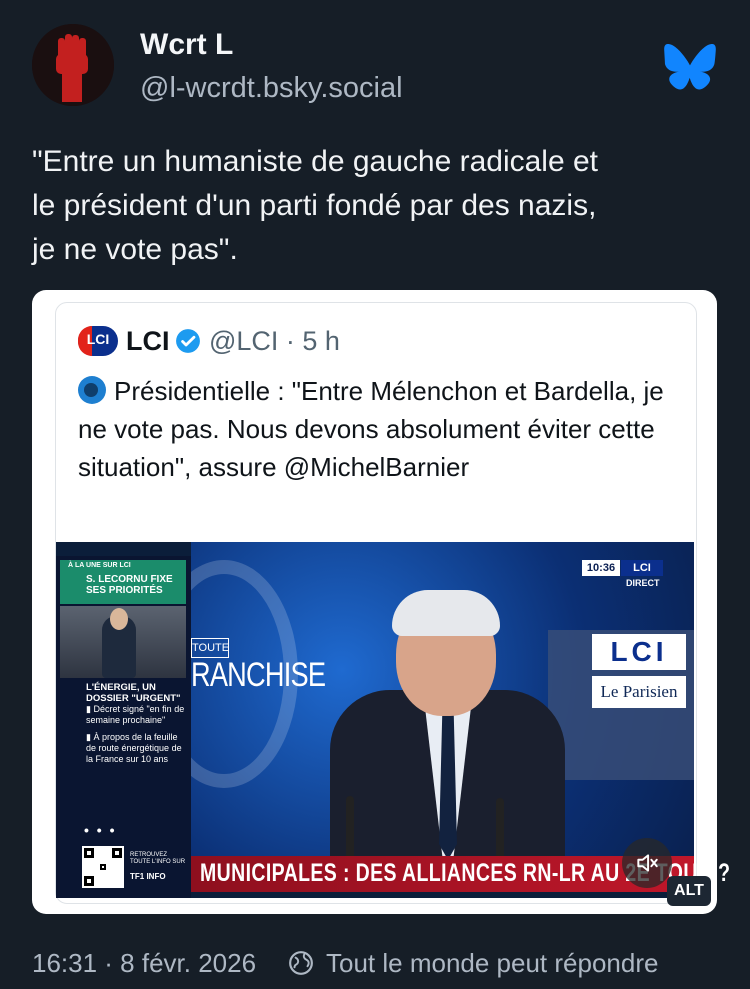  I want to click on broadcast-brand: LCI, so click(642, 568).